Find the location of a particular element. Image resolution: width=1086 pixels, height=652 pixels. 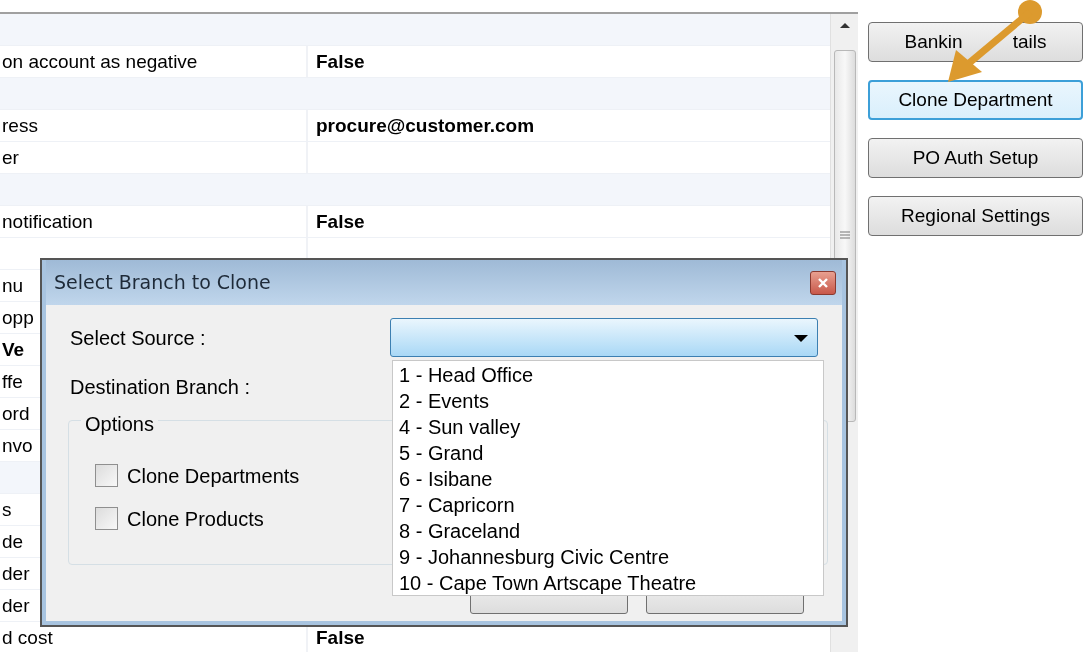

side-button: Clone Department is located at coordinates (975, 100).